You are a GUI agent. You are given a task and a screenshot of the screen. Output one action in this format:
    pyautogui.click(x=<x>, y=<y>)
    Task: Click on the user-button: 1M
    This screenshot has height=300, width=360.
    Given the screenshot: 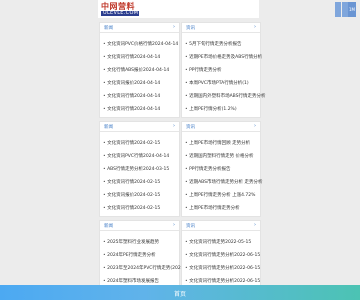 What is the action you would take?
    pyautogui.click(x=352, y=9)
    